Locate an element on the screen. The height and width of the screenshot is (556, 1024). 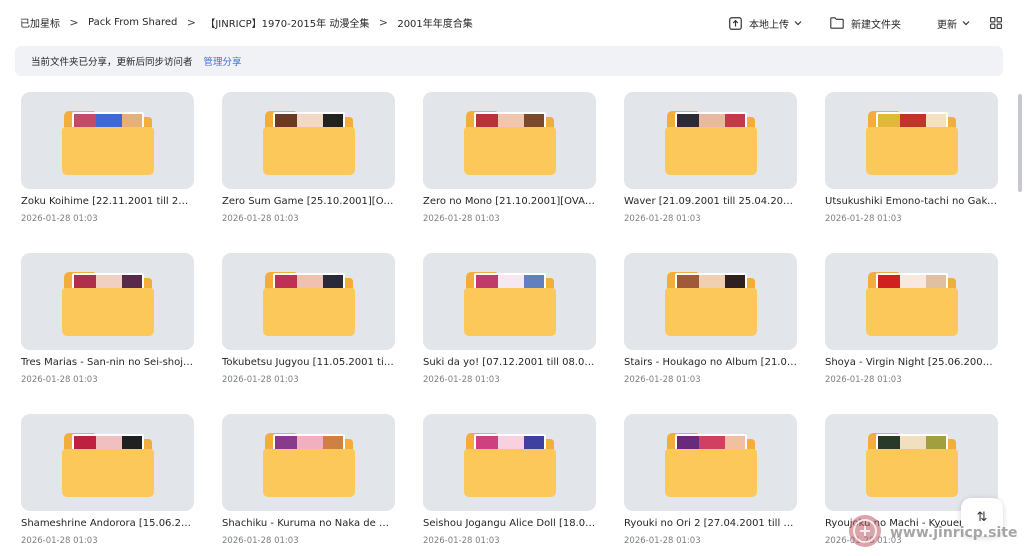
watermark-text: www.jinricp.site is located at coordinates (954, 533).